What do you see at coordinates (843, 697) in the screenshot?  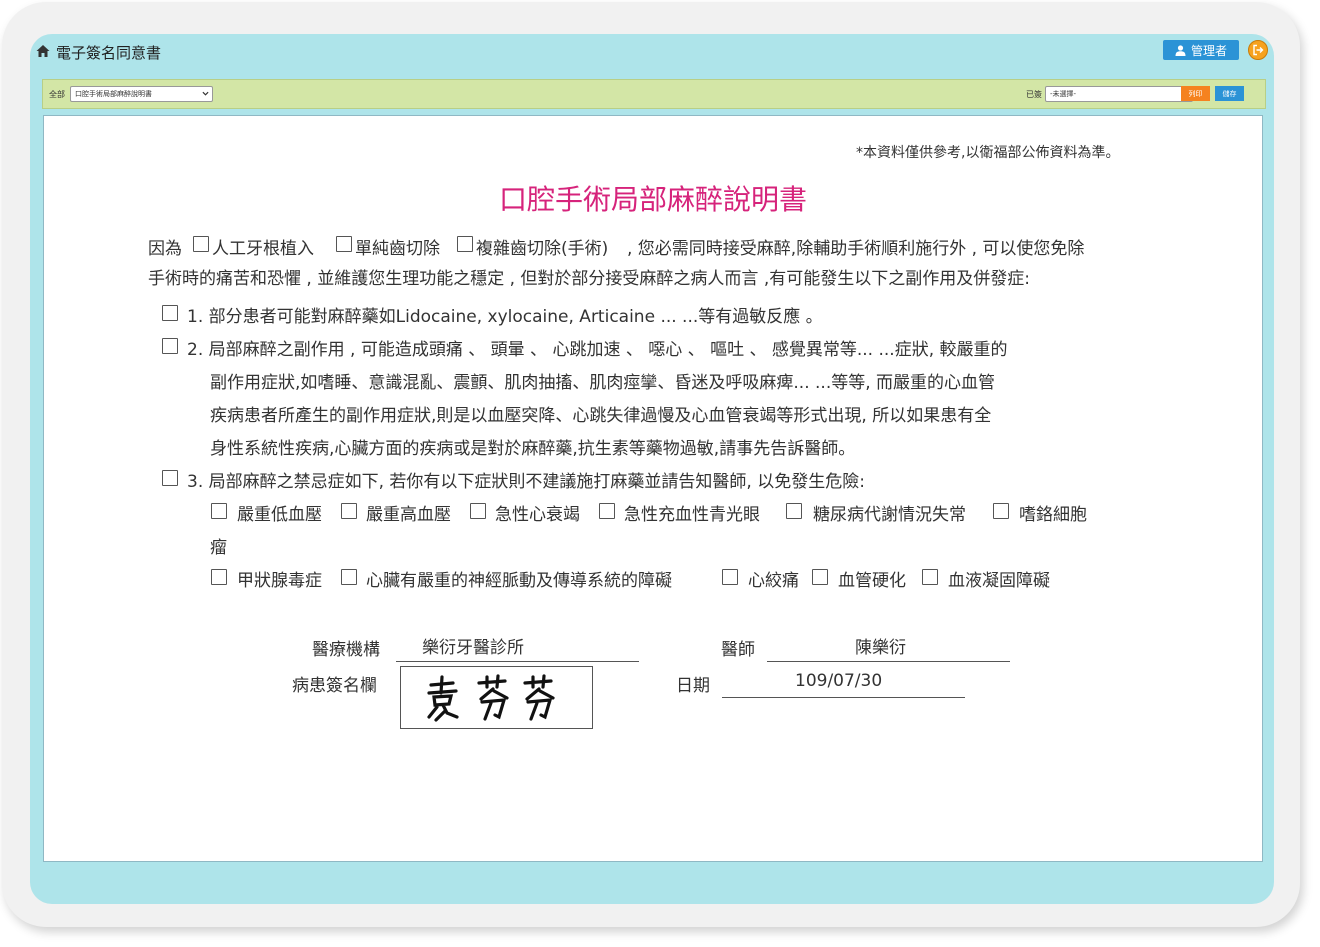 I see `date-underline` at bounding box center [843, 697].